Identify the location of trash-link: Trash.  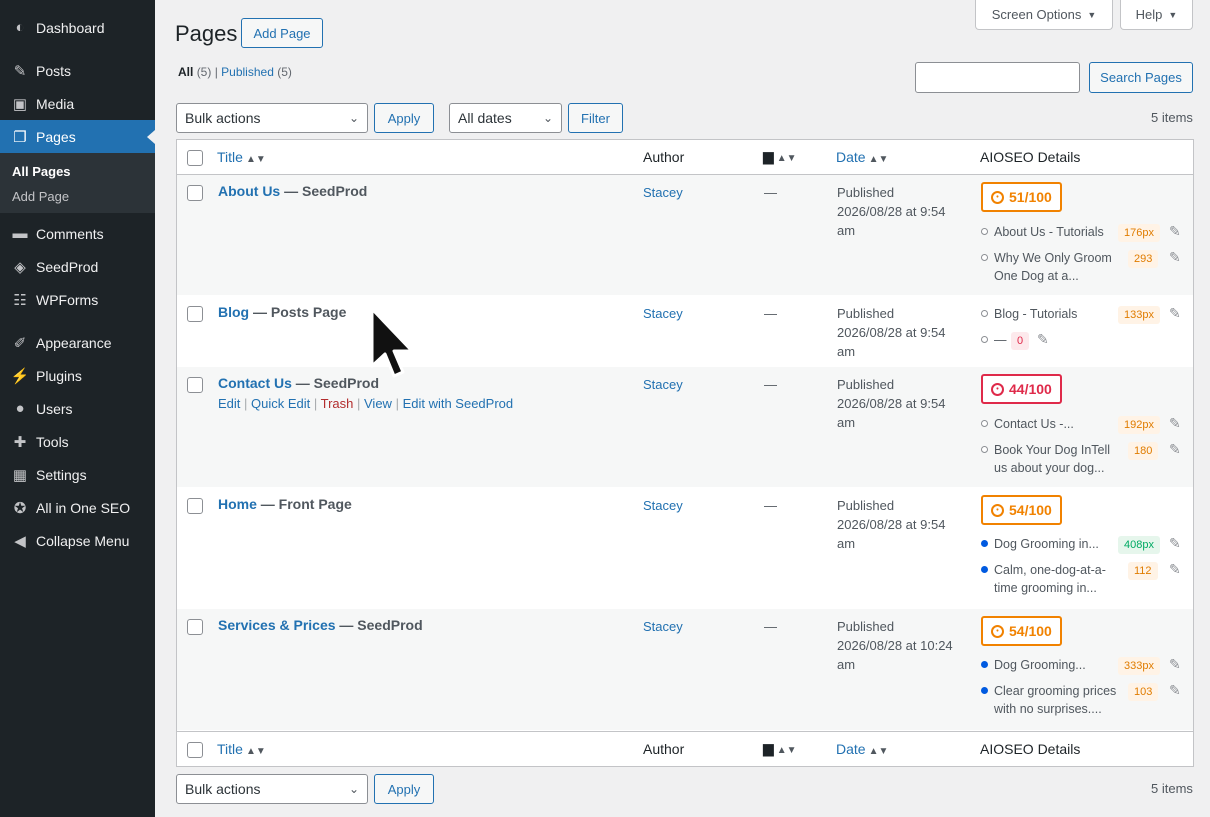
(337, 403).